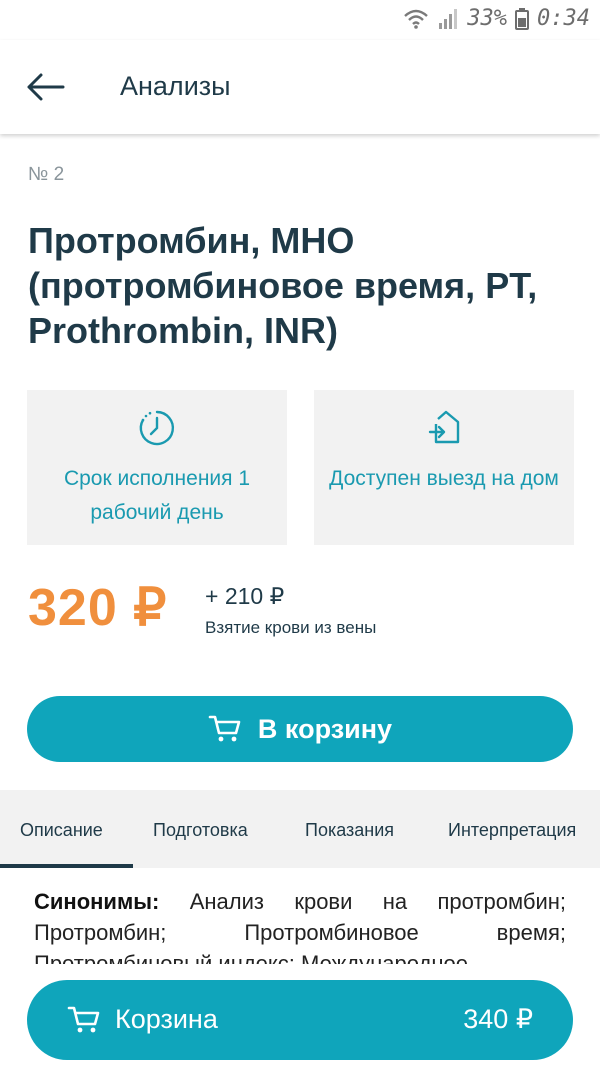 This screenshot has width=600, height=1066. What do you see at coordinates (46, 174) in the screenshot?
I see `test-number: № 2` at bounding box center [46, 174].